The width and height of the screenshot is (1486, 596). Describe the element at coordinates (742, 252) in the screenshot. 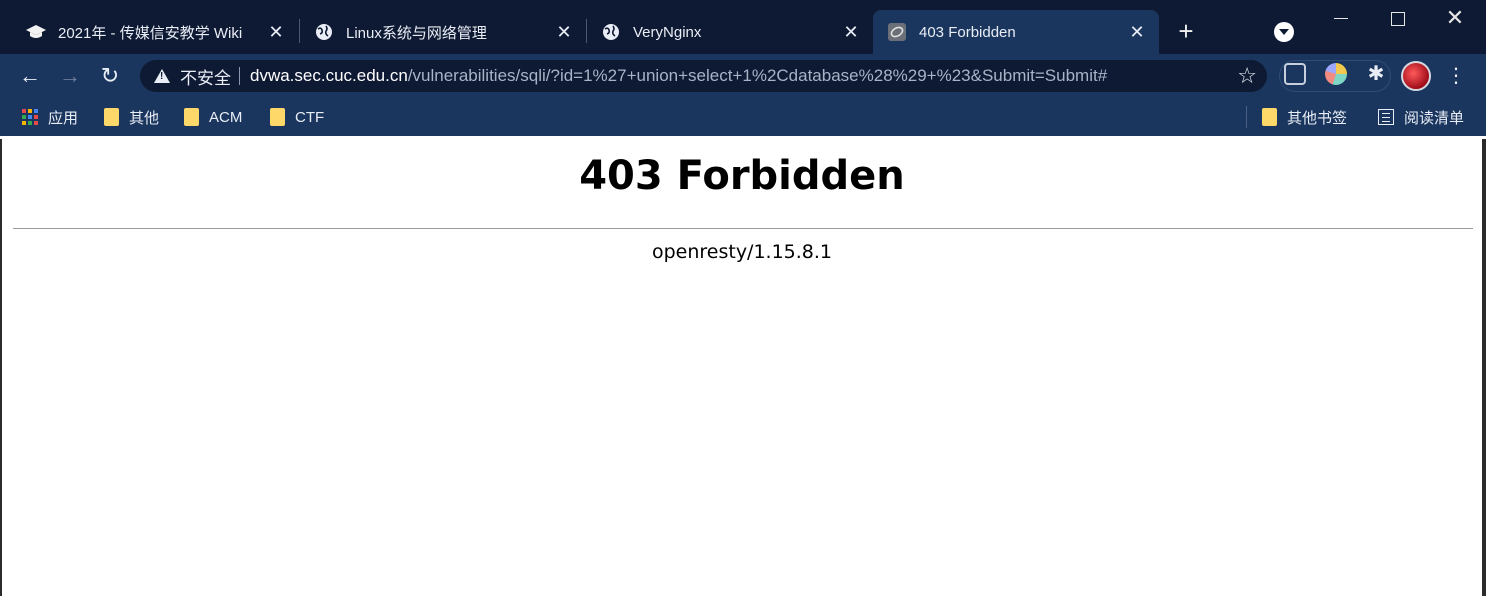

I see `server-signature: openresty/1.15.8.1` at that location.